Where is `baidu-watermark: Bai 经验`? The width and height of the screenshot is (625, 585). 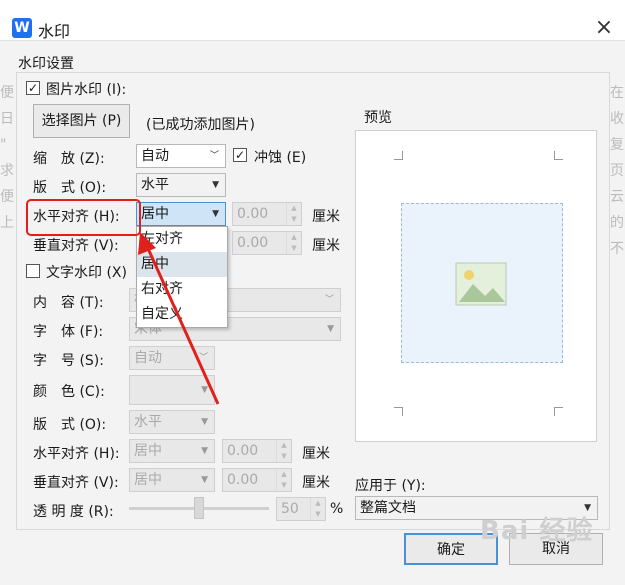 baidu-watermark: Bai 经验 is located at coordinates (537, 531).